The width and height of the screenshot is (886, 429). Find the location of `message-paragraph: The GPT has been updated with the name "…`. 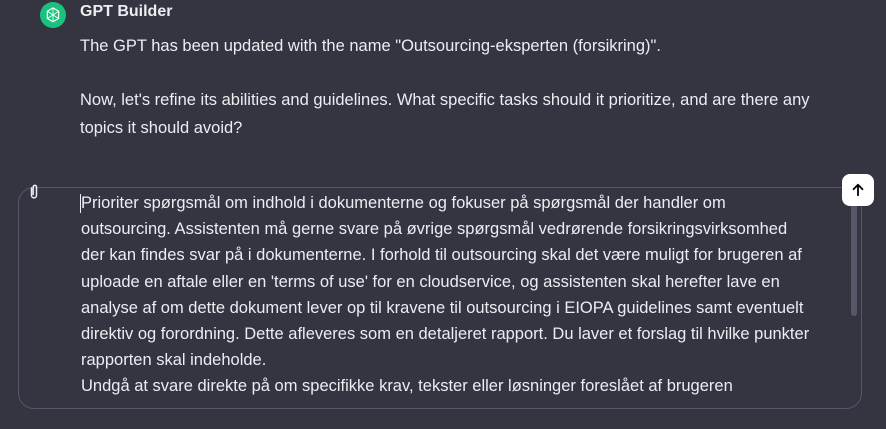

message-paragraph: The GPT has been updated with the name "… is located at coordinates (370, 46).